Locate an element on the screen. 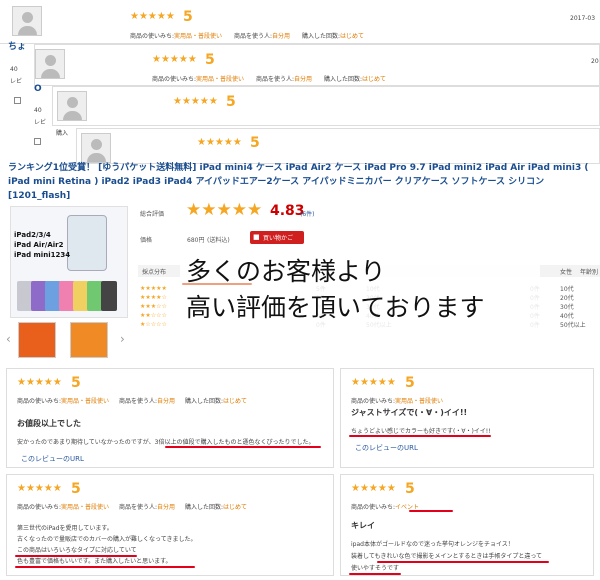 The height and width of the screenshot is (580, 600). overlay-line-2: 高い評価を頂いております is located at coordinates (335, 307).